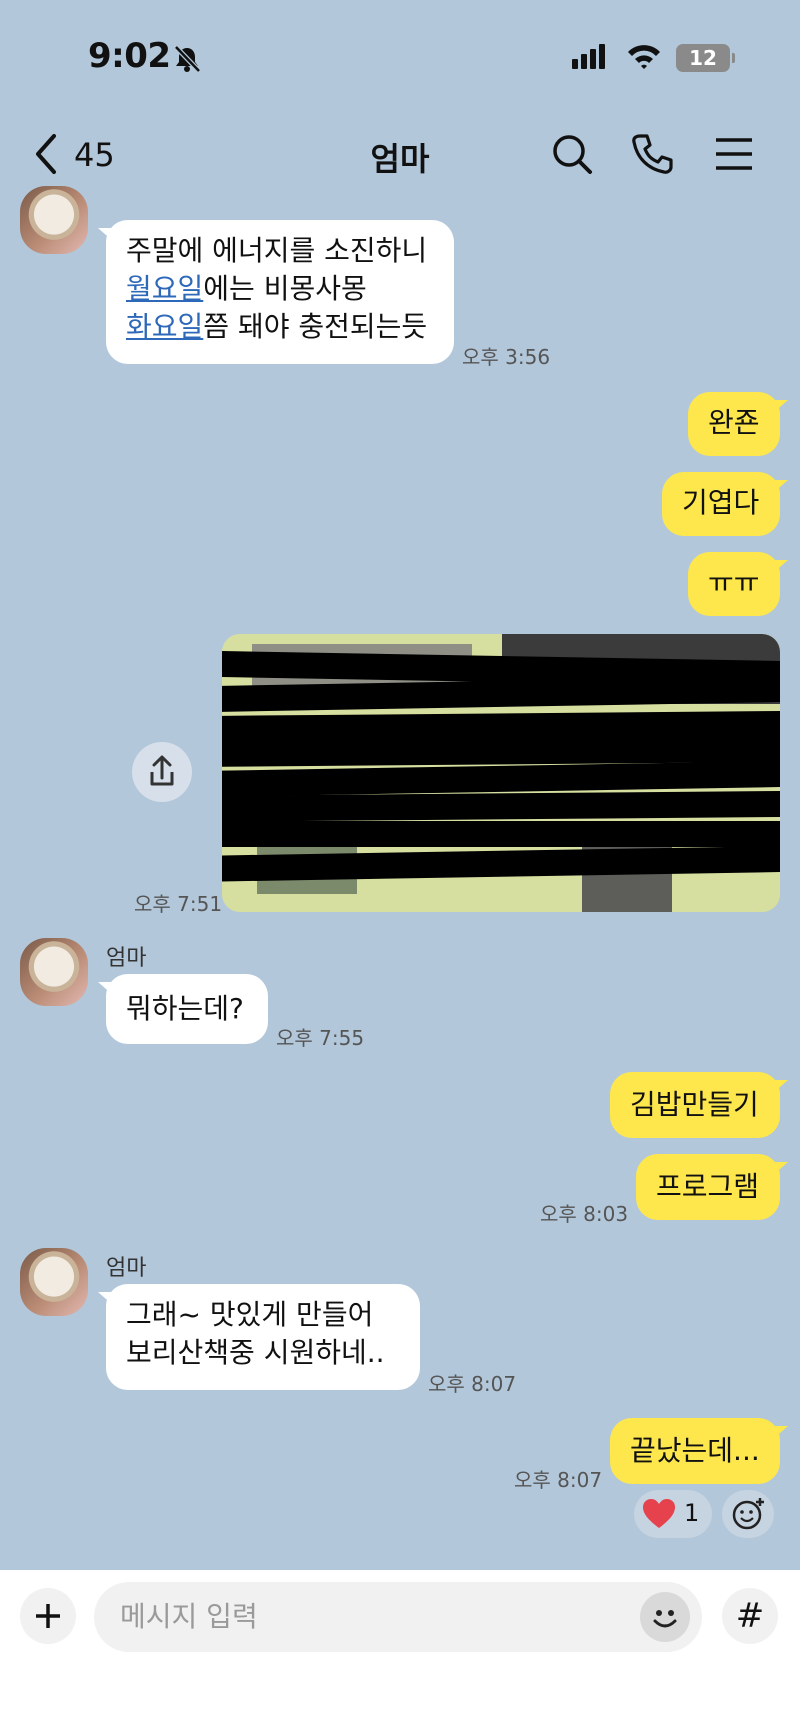  What do you see at coordinates (255, 1352) in the screenshot?
I see `message-text: 보리산책중 시원하네..` at bounding box center [255, 1352].